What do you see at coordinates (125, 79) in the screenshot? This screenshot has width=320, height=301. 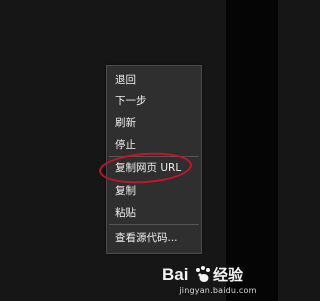 I see `menu-item-label: 退回` at bounding box center [125, 79].